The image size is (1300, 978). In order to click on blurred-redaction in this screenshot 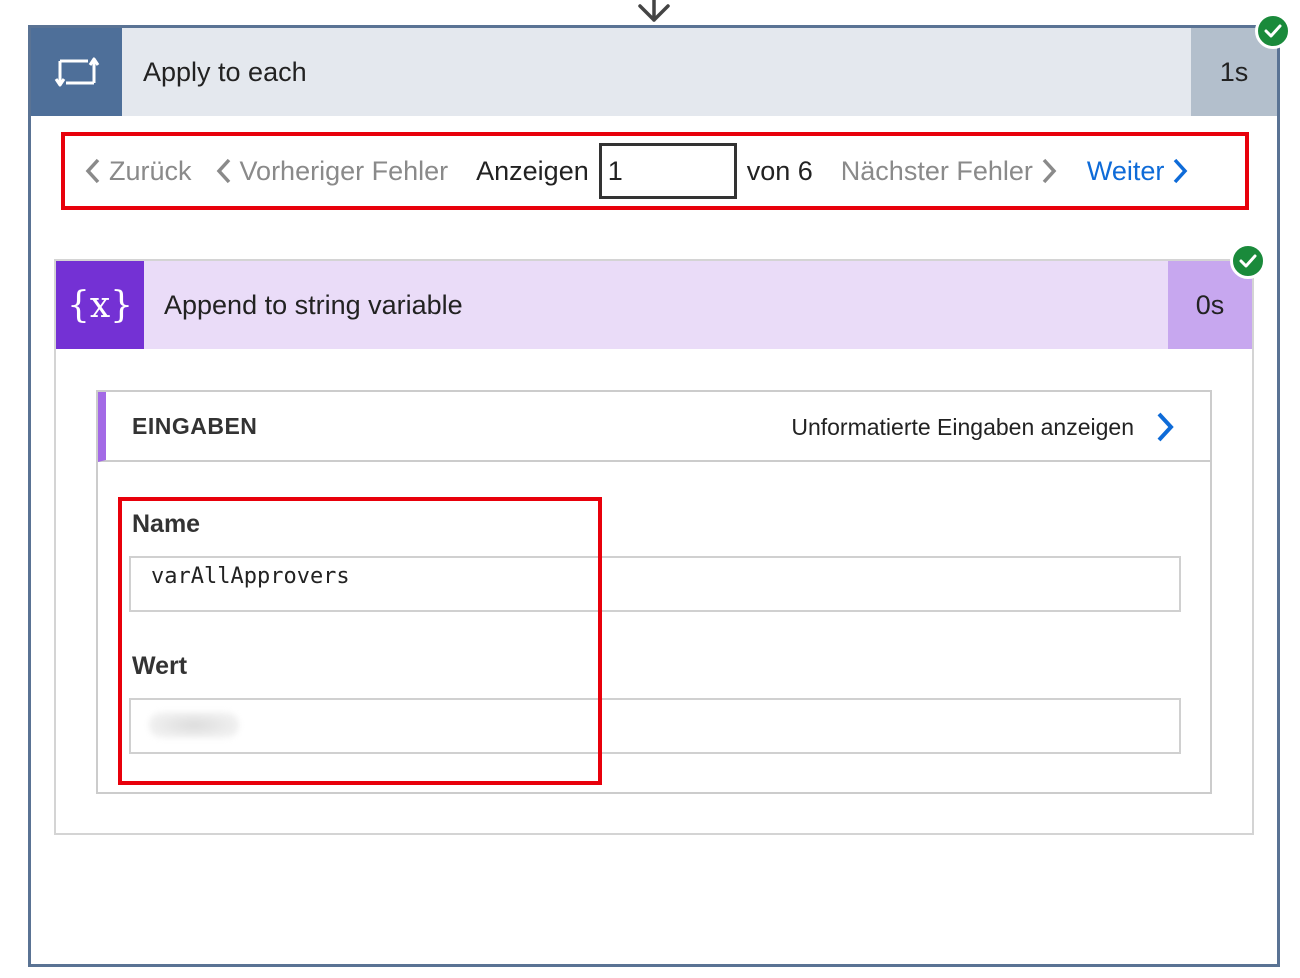, I will do `click(194, 725)`.